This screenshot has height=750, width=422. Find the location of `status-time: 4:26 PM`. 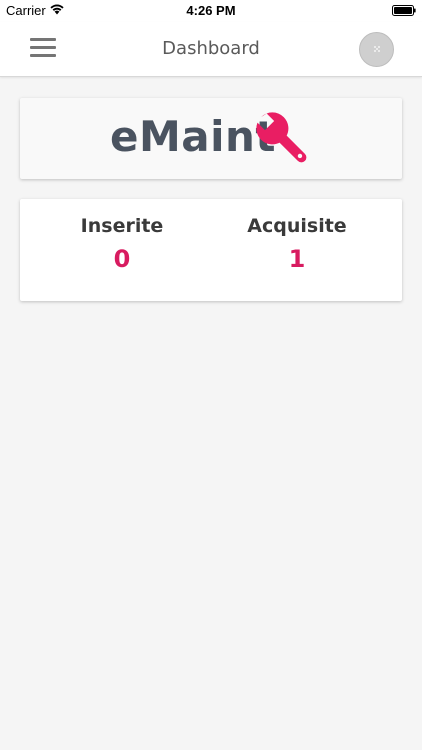

status-time: 4:26 PM is located at coordinates (211, 10).